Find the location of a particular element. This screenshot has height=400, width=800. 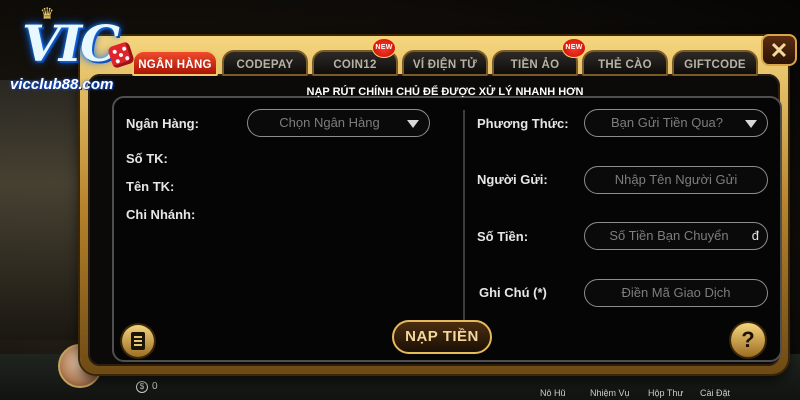

bottom-nav-missions: Nhiệm Vụ is located at coordinates (610, 393).